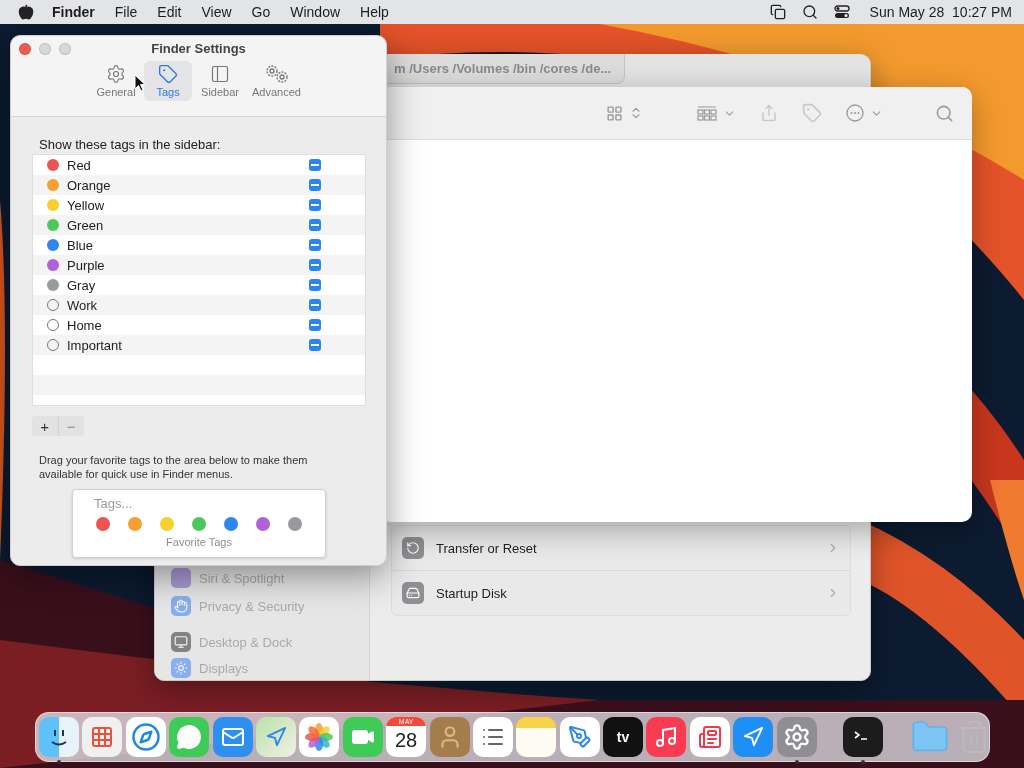  Describe the element at coordinates (126, 12) in the screenshot. I see `menu-item: File` at that location.